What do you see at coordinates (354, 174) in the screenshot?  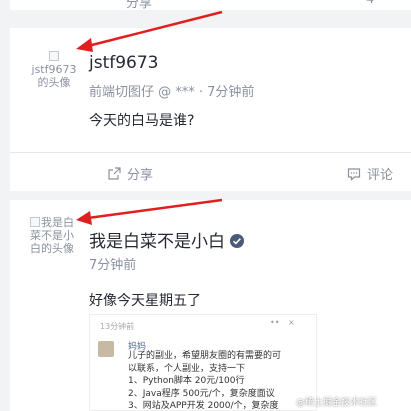 I see `comment-icon` at bounding box center [354, 174].